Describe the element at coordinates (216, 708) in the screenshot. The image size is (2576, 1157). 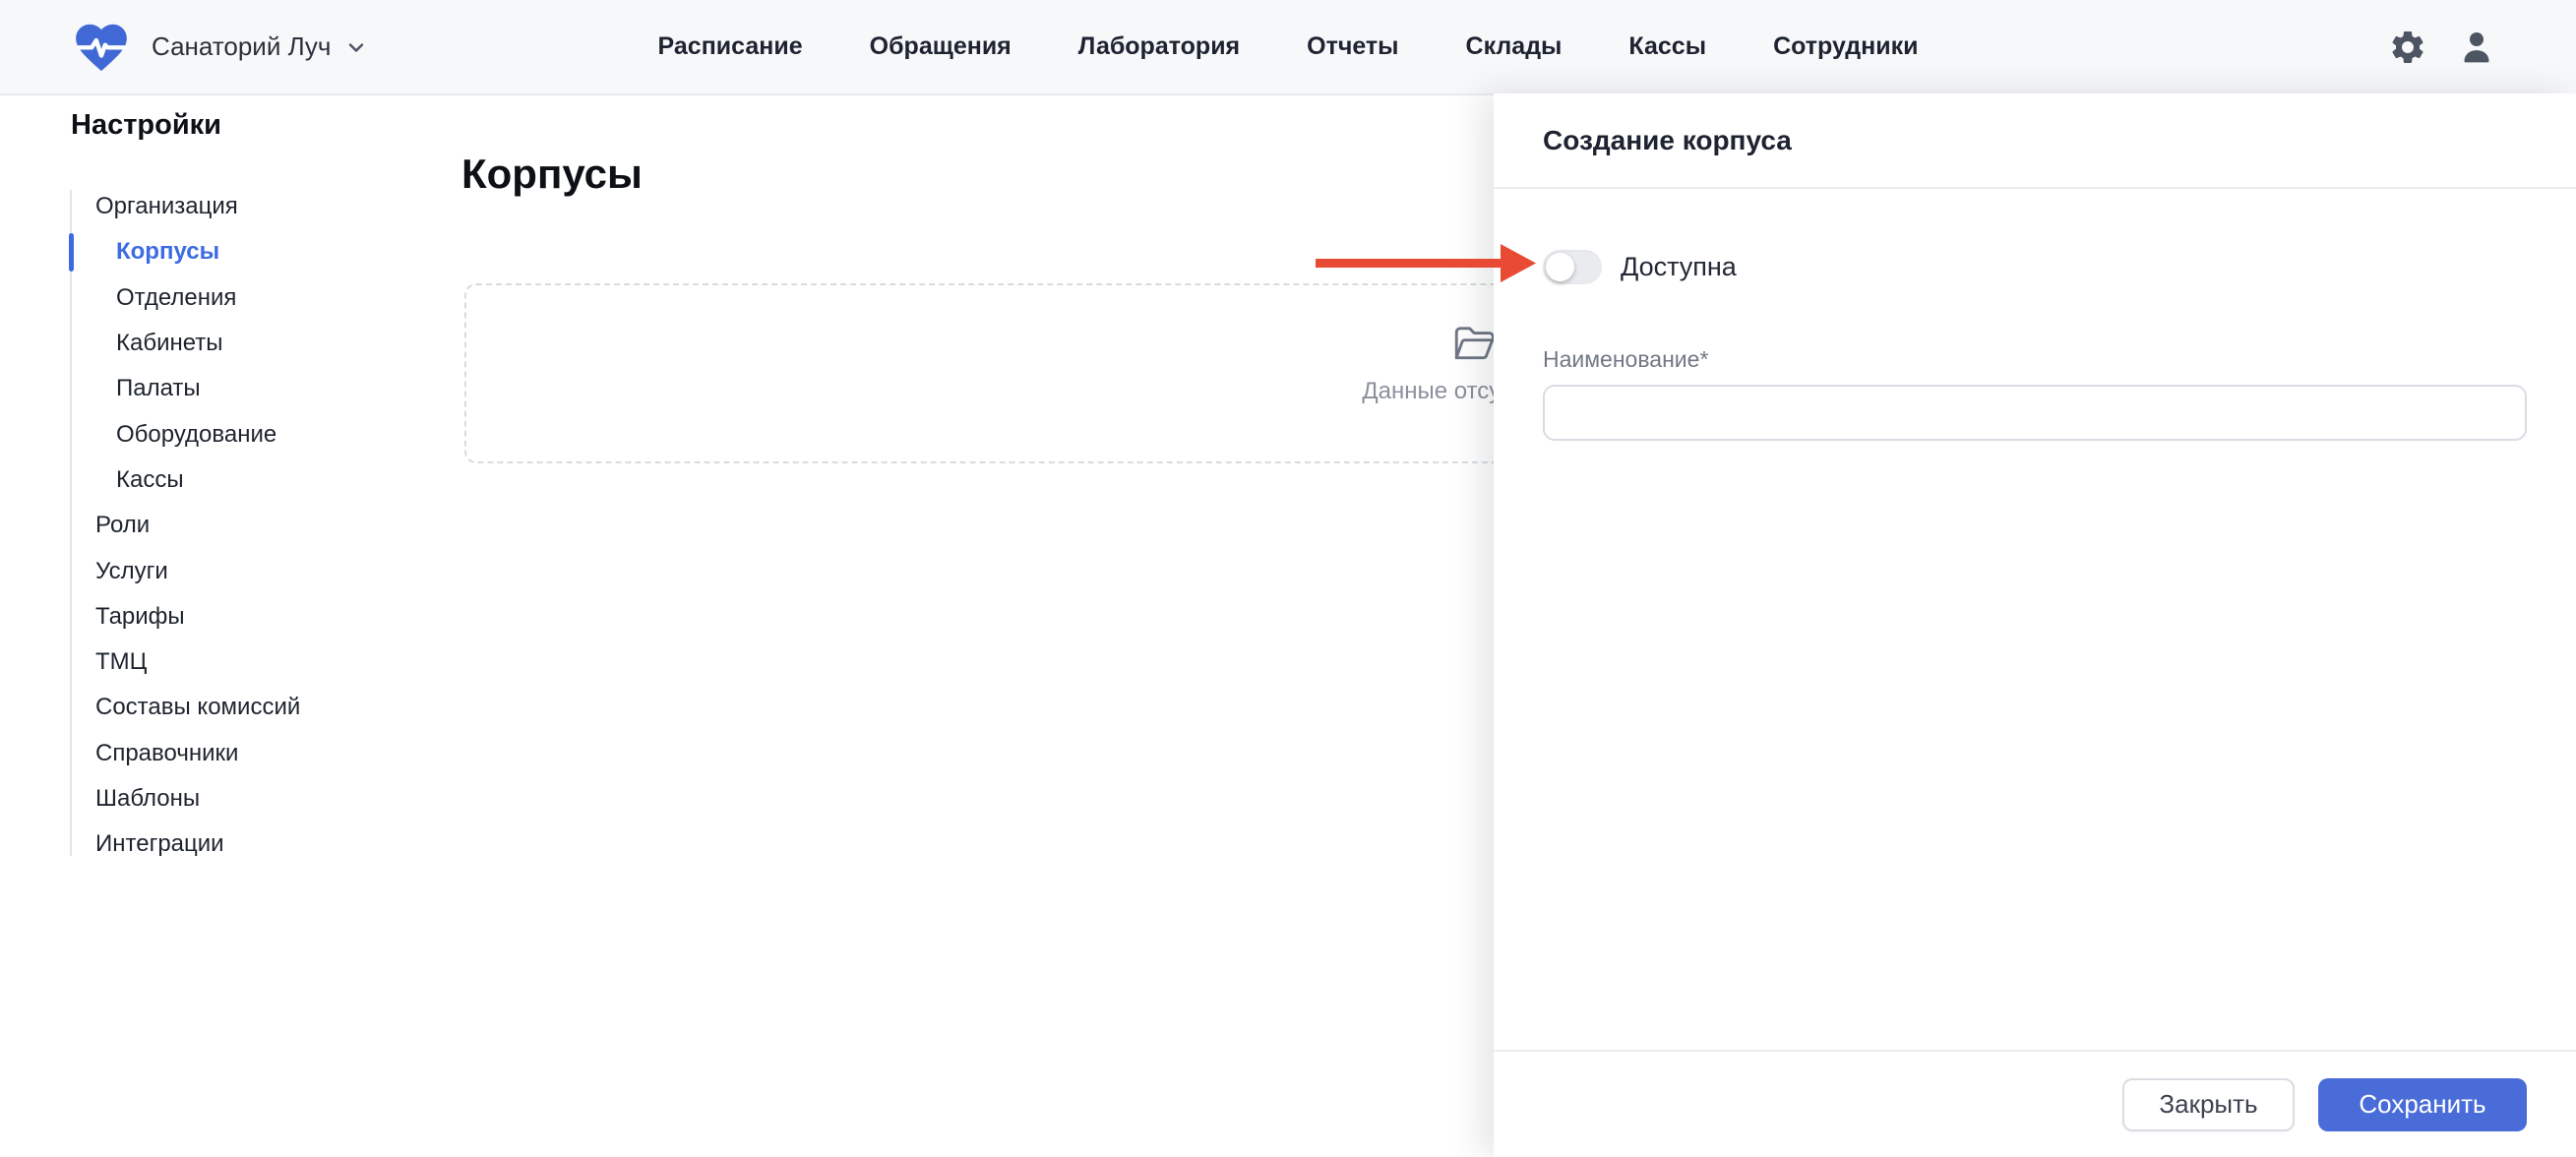
I see `sidebar-item: Составы комиссий` at that location.